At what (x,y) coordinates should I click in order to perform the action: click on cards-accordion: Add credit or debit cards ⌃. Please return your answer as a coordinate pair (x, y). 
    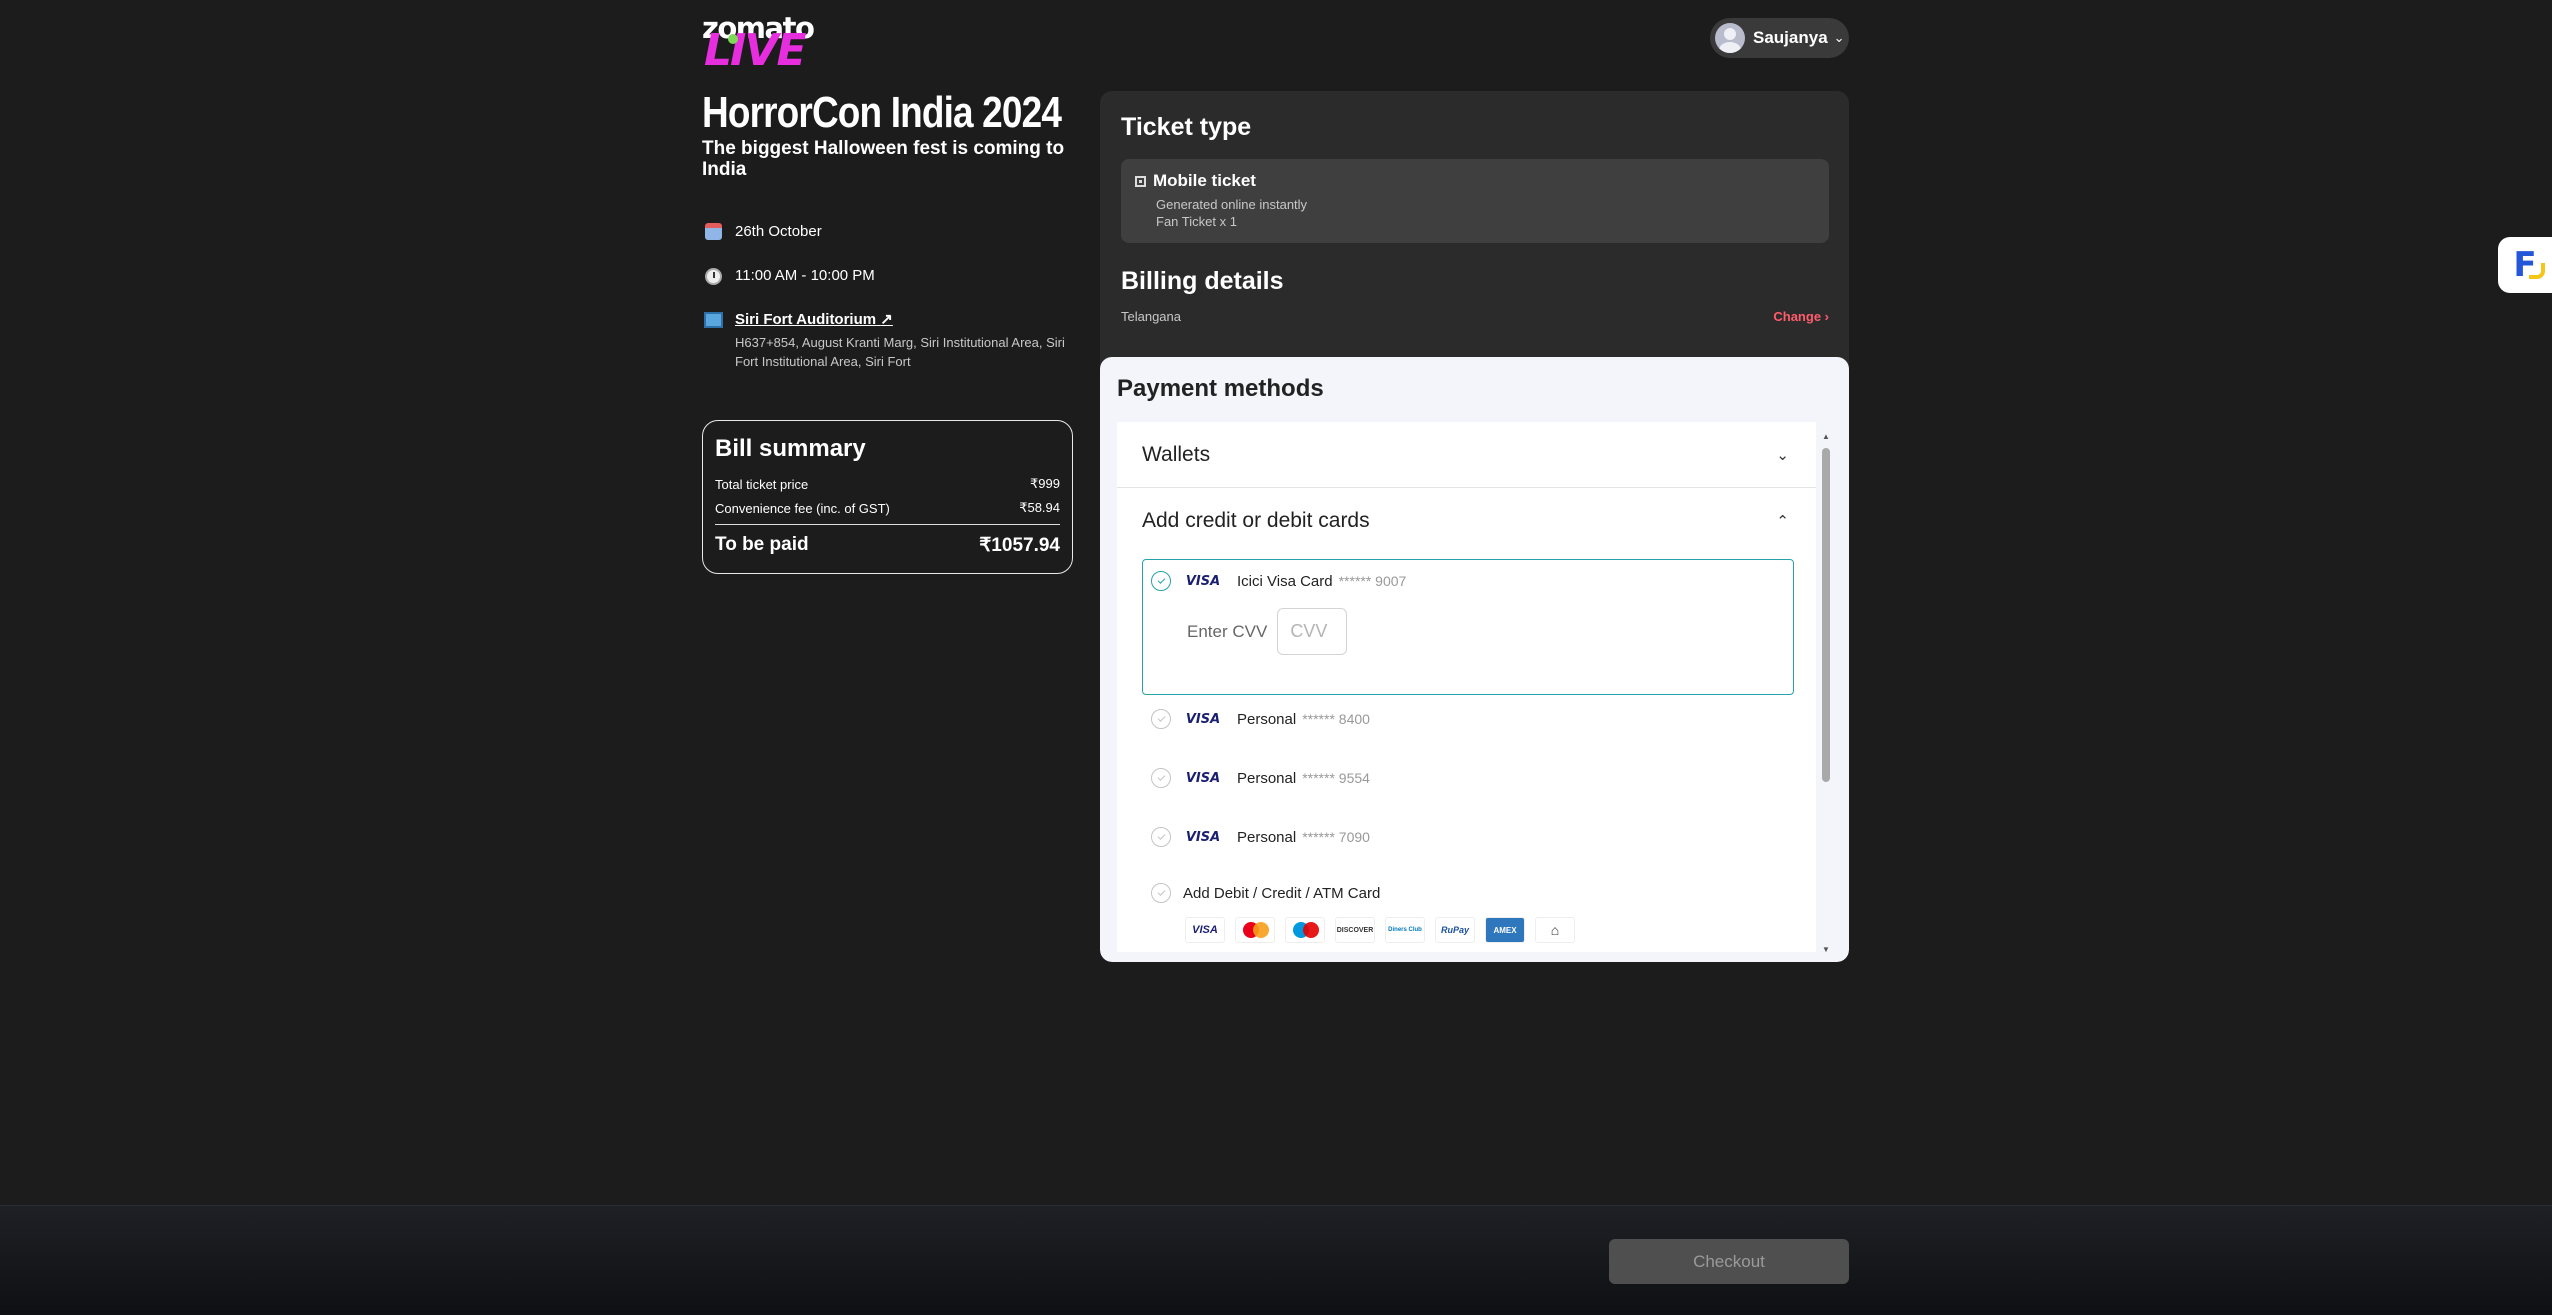
    Looking at the image, I should click on (1466, 521).